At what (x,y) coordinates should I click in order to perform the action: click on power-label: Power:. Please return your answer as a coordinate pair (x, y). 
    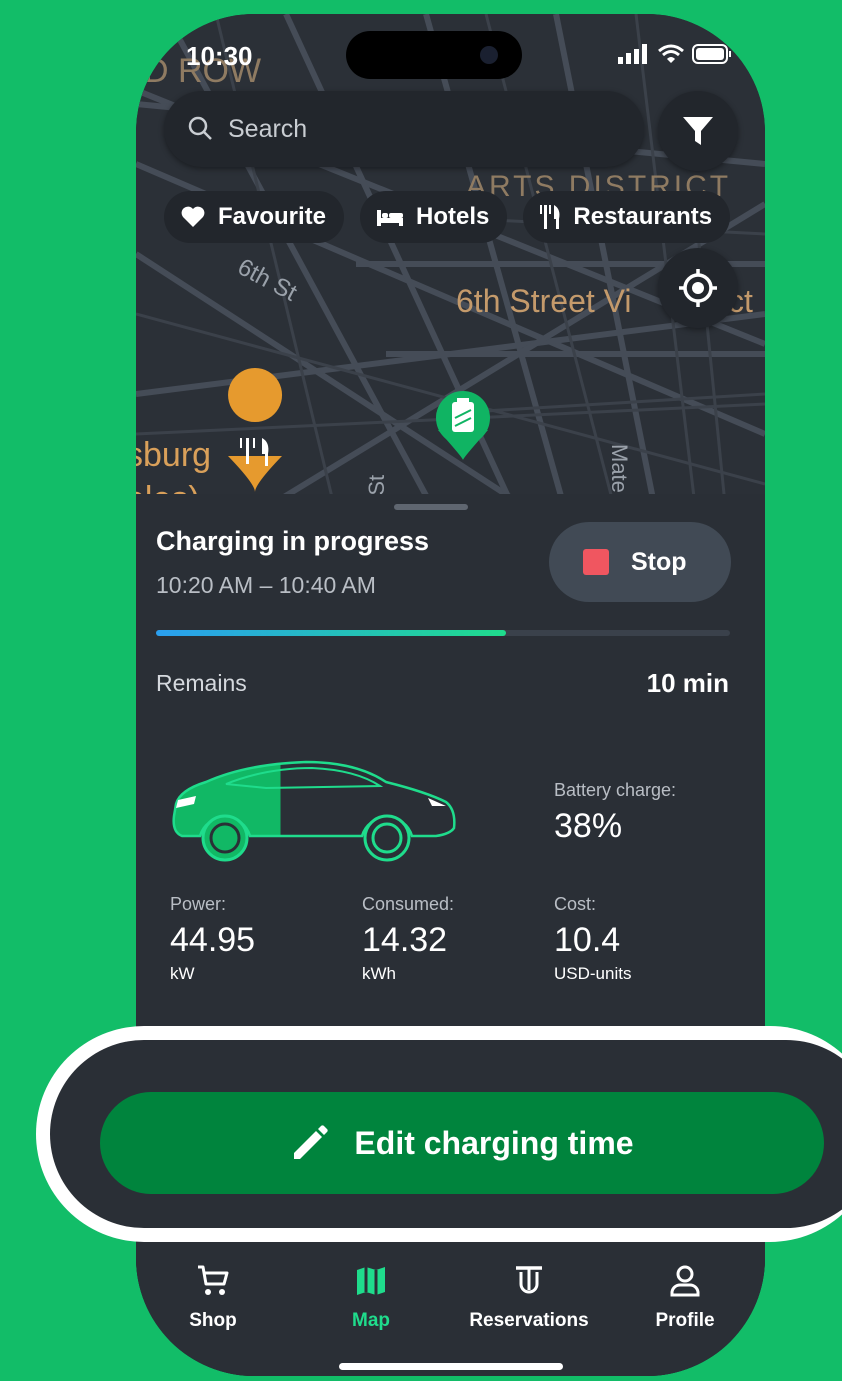
    Looking at the image, I should click on (198, 904).